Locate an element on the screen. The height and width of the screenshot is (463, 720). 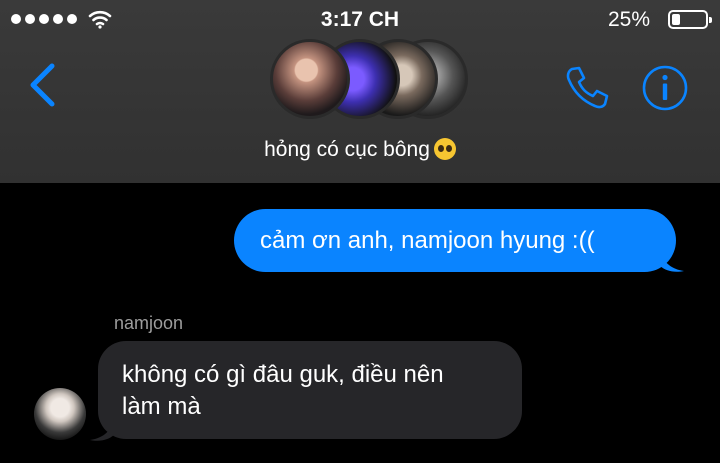
phone-icon is located at coordinates (587, 87).